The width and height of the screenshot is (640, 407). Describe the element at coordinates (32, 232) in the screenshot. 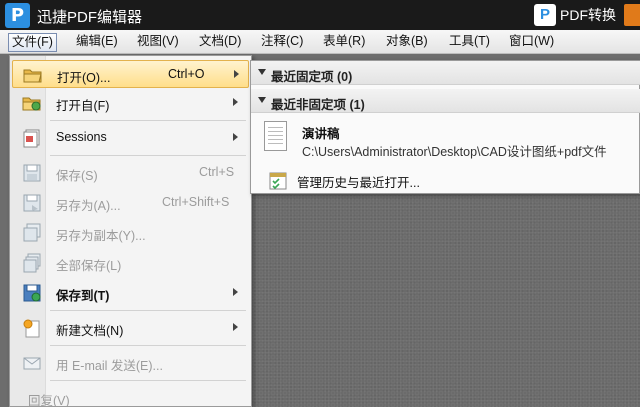

I see `save-copy-icon` at that location.